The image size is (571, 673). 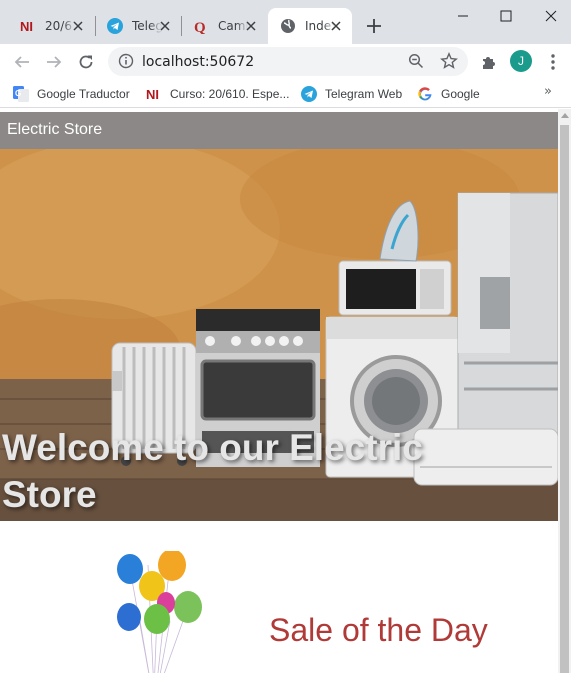 I want to click on scroll-up-icon, so click(x=565, y=115).